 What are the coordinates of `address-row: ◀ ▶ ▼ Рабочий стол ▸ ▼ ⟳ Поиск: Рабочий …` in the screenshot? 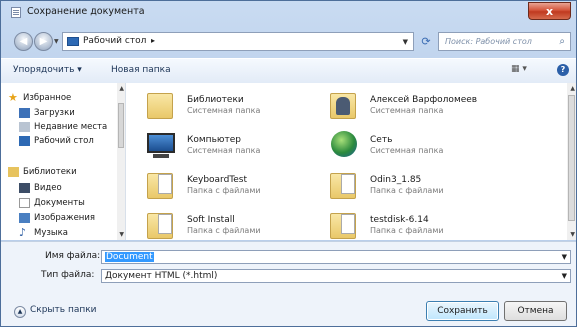 It's located at (288, 40).